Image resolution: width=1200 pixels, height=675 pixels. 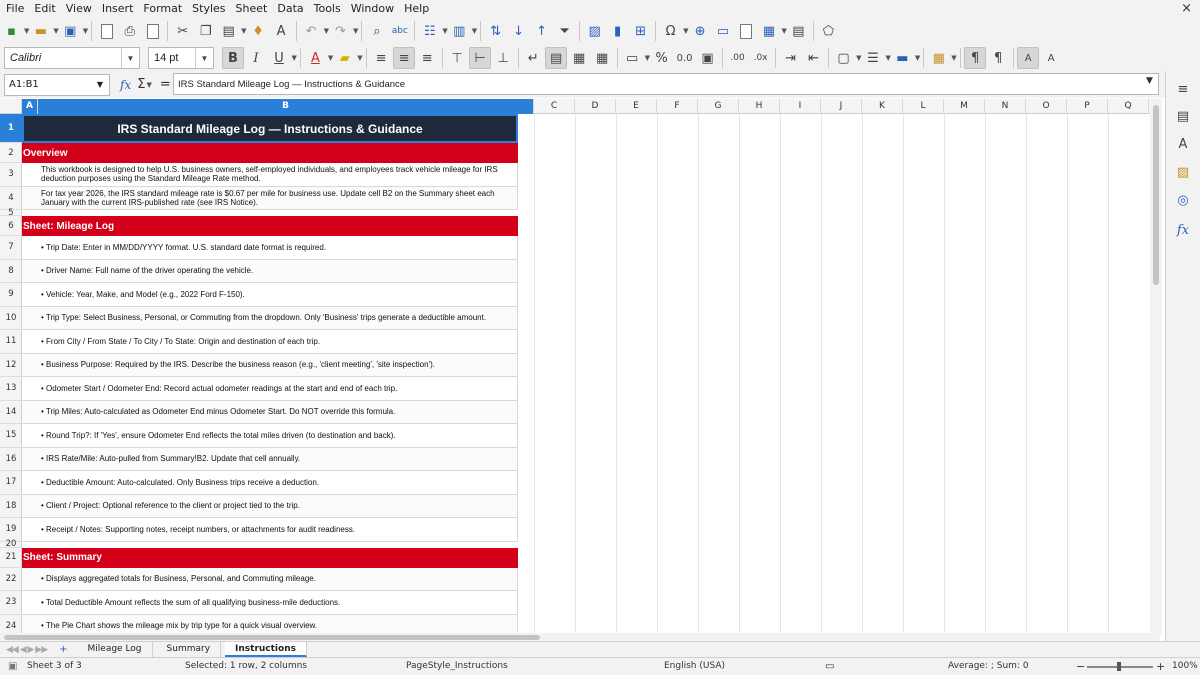 What do you see at coordinates (11, 248) in the screenshot?
I see `row-header-7: 7` at bounding box center [11, 248].